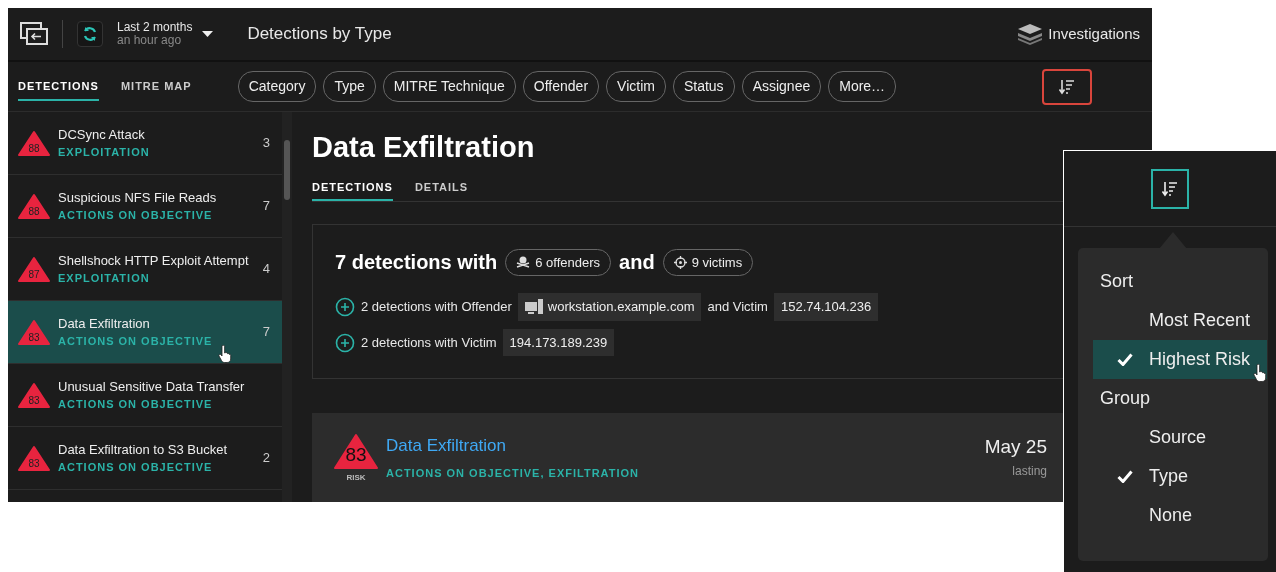  I want to click on detail-title: Data Exfiltration, so click(424, 147).